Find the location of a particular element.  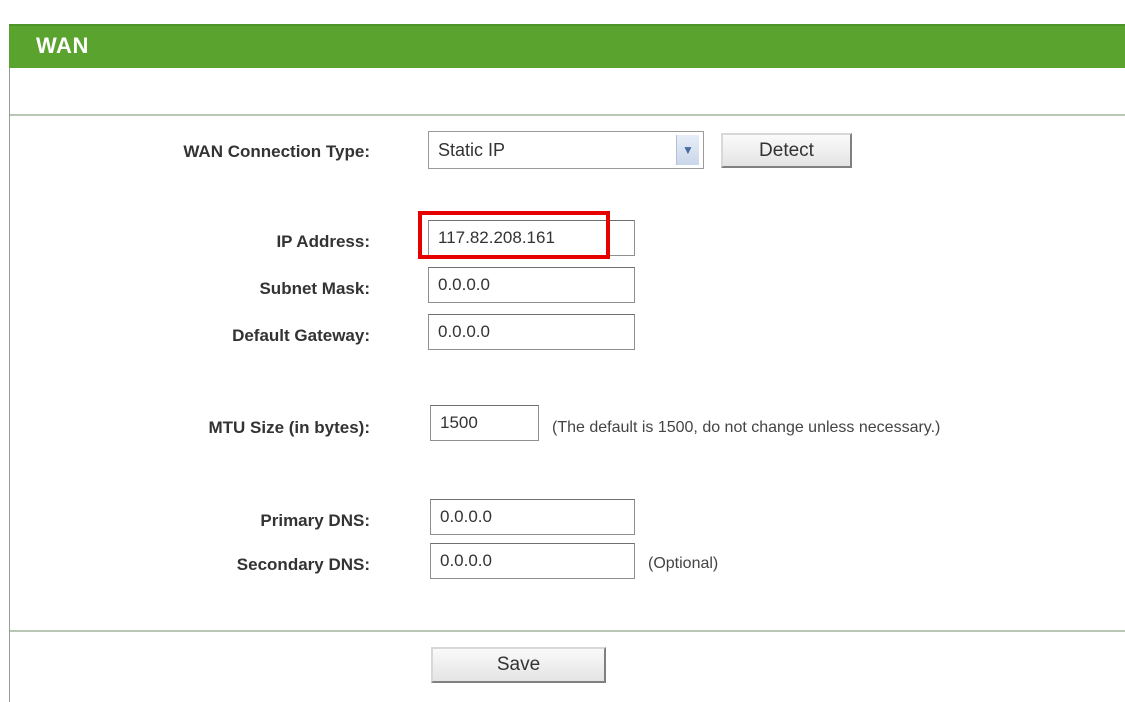

chevron-down-icon: ▼ is located at coordinates (687, 150).